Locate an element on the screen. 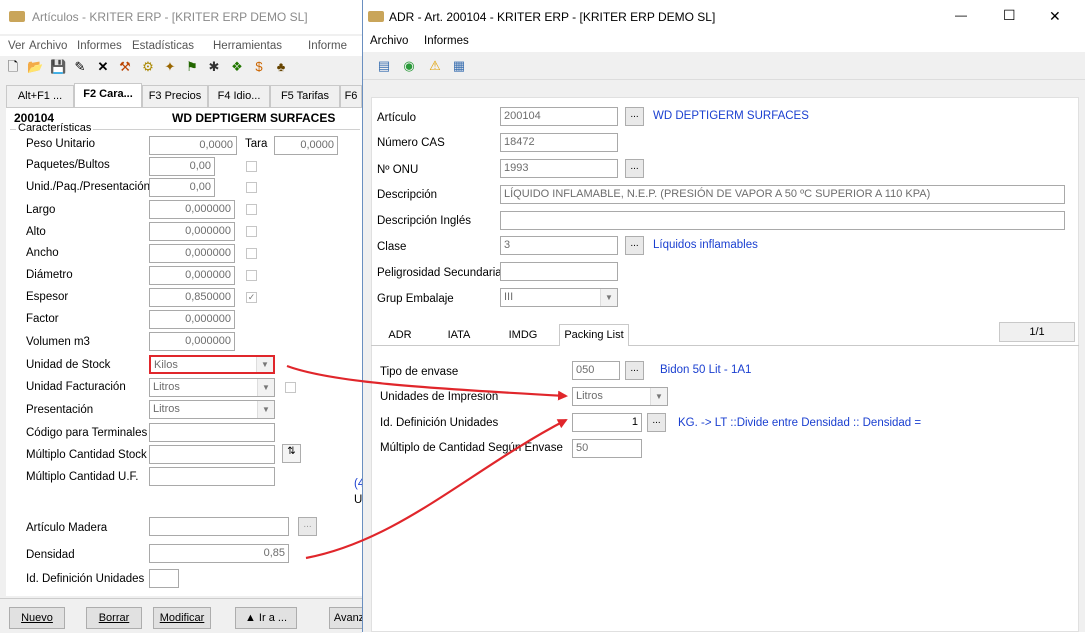 The image size is (1085, 633). arrow-densidad-to-definicion is located at coordinates (436, 489).